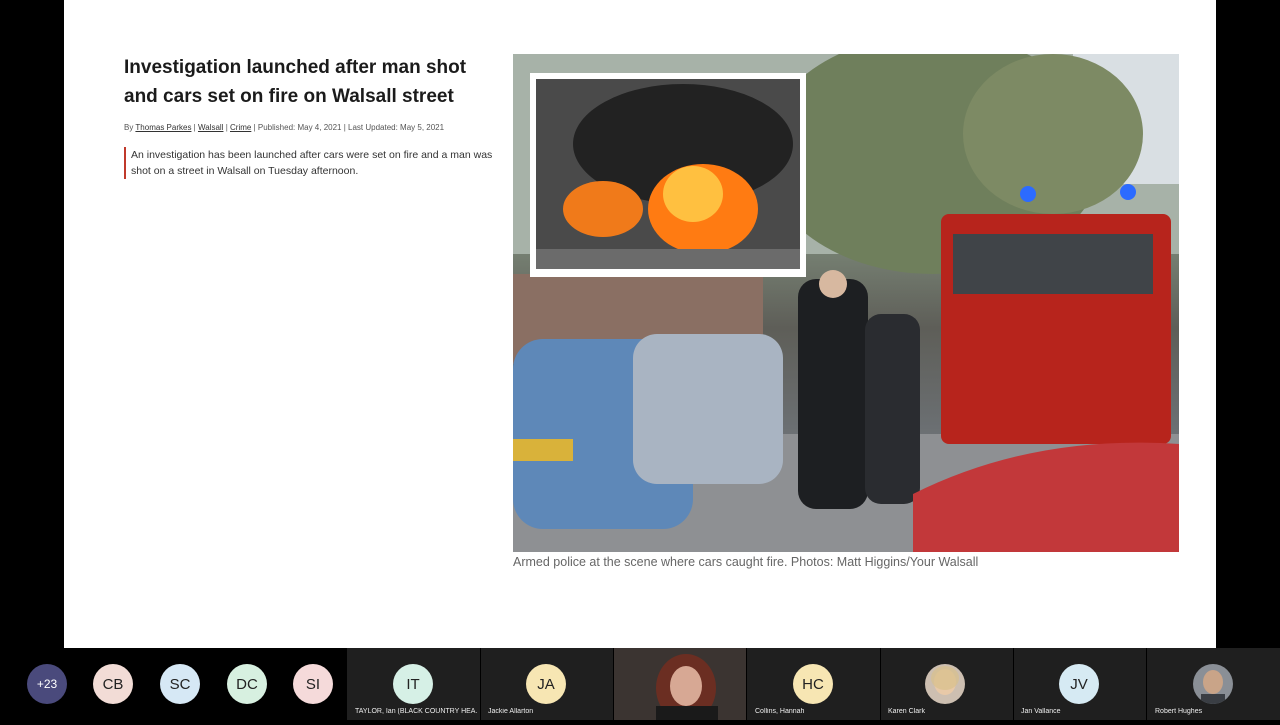 The image size is (1280, 725). Describe the element at coordinates (906, 711) in the screenshot. I see `participant-name-kc: Karen Clark` at that location.